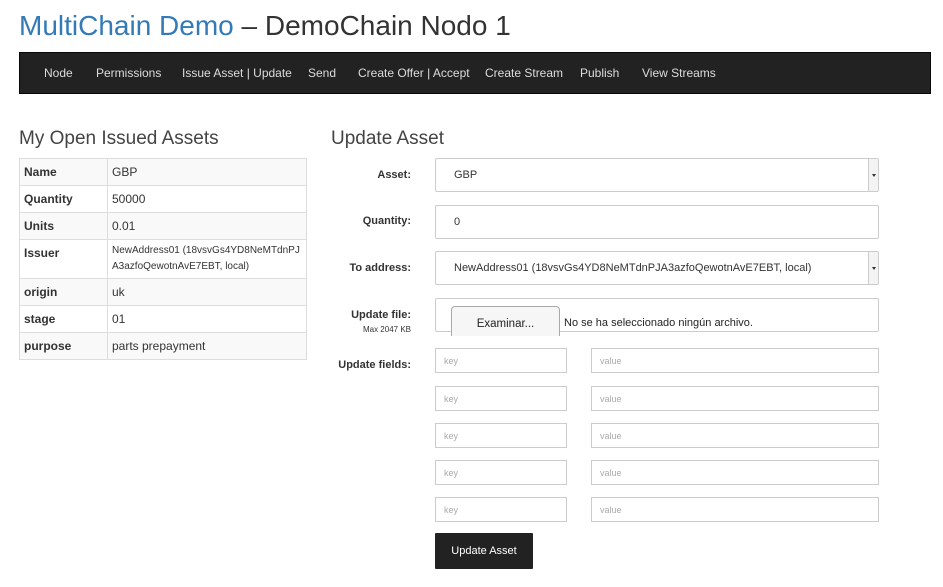  I want to click on nav-item-send: Send, so click(322, 73).